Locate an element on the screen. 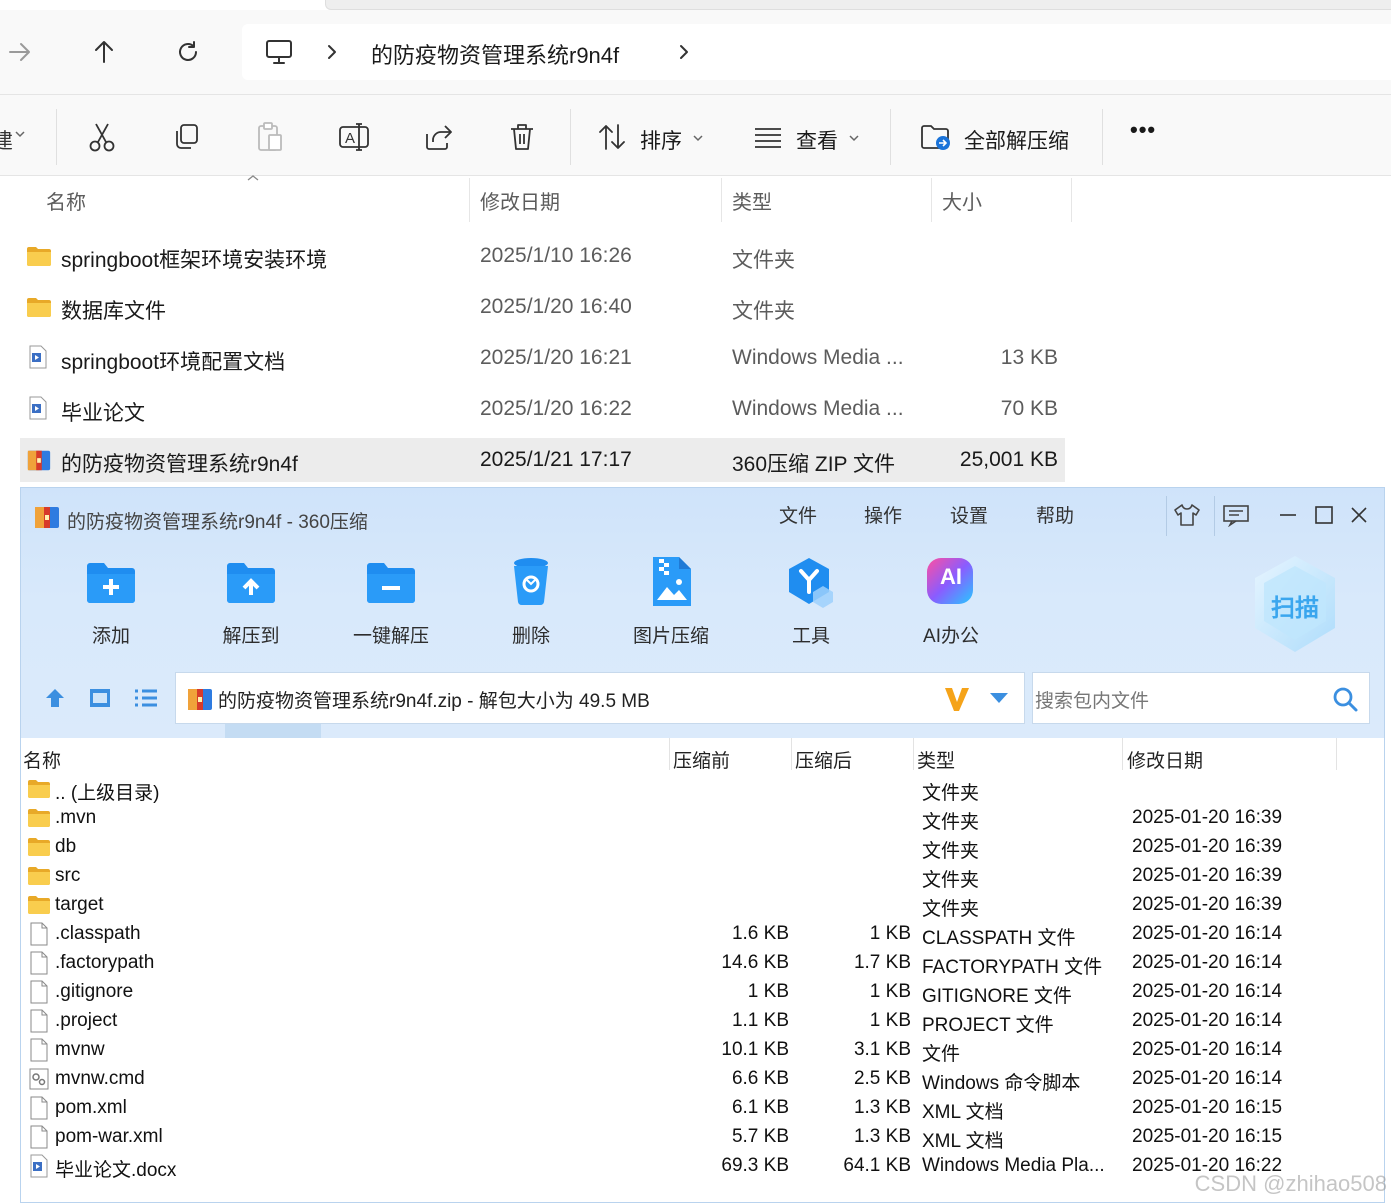 This screenshot has width=1391, height=1203. extract-to-button: 解压到 is located at coordinates (251, 604).